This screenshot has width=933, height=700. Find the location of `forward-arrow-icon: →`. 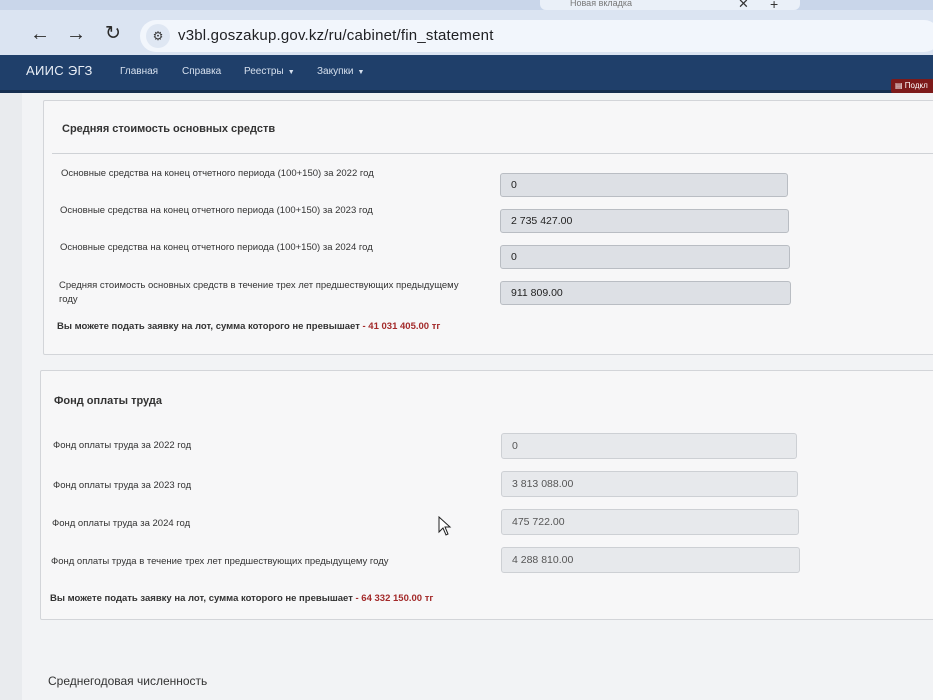

forward-arrow-icon: → is located at coordinates (76, 34).